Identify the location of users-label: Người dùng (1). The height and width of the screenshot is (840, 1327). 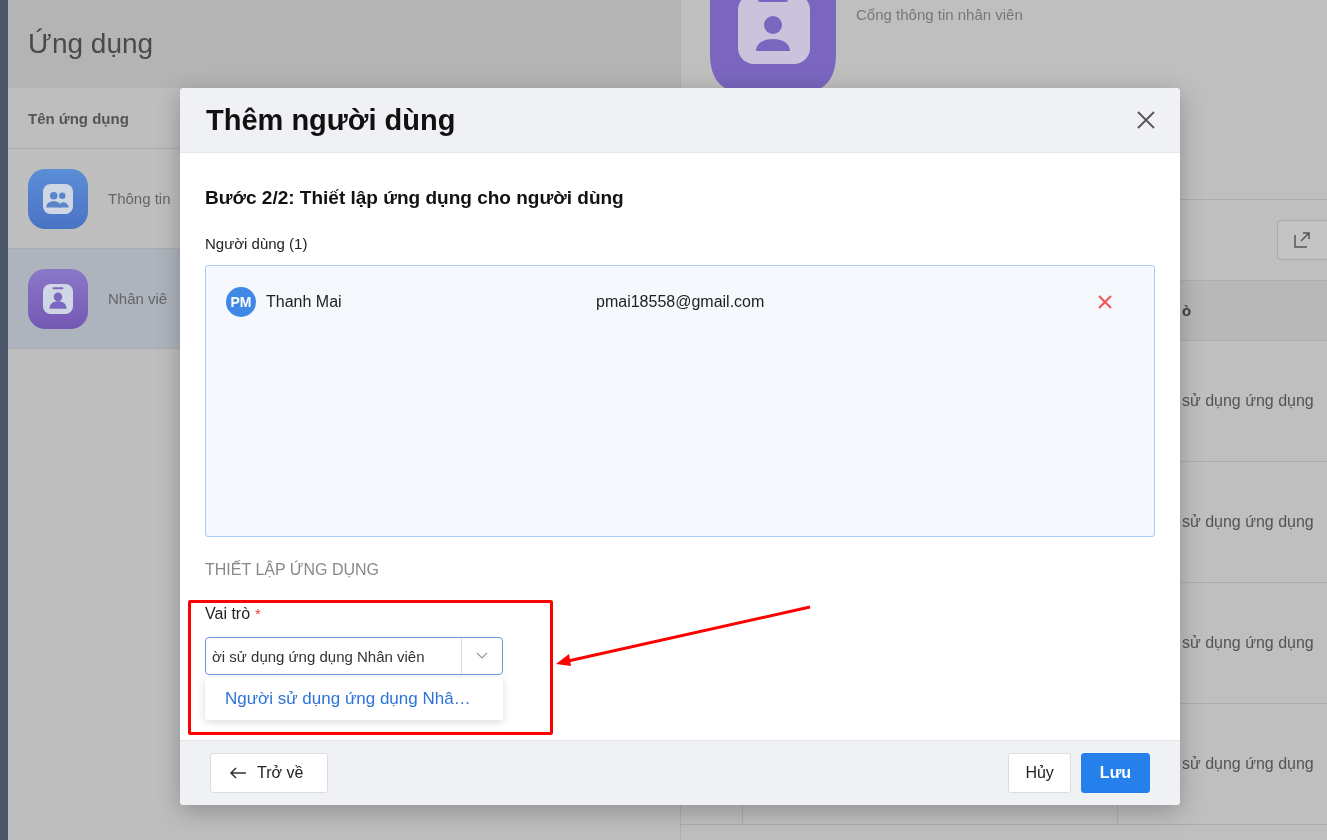
(256, 243).